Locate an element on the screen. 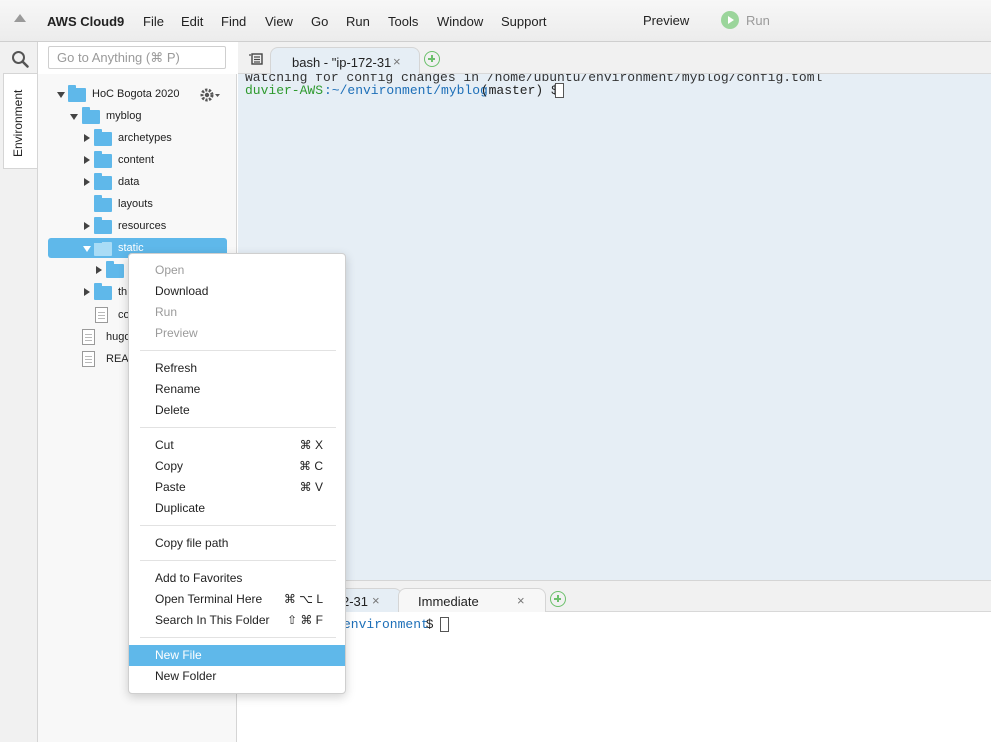  run-play-icon is located at coordinates (730, 20).